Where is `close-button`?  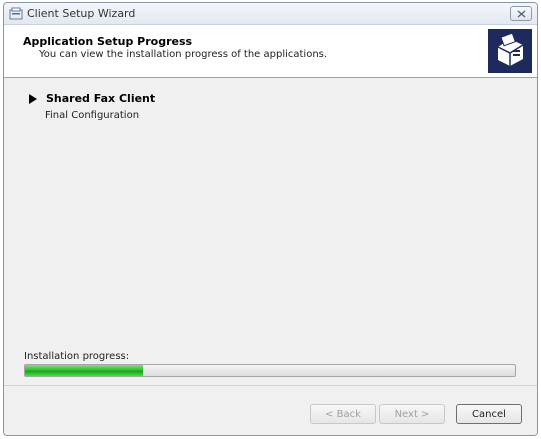 close-button is located at coordinates (521, 13).